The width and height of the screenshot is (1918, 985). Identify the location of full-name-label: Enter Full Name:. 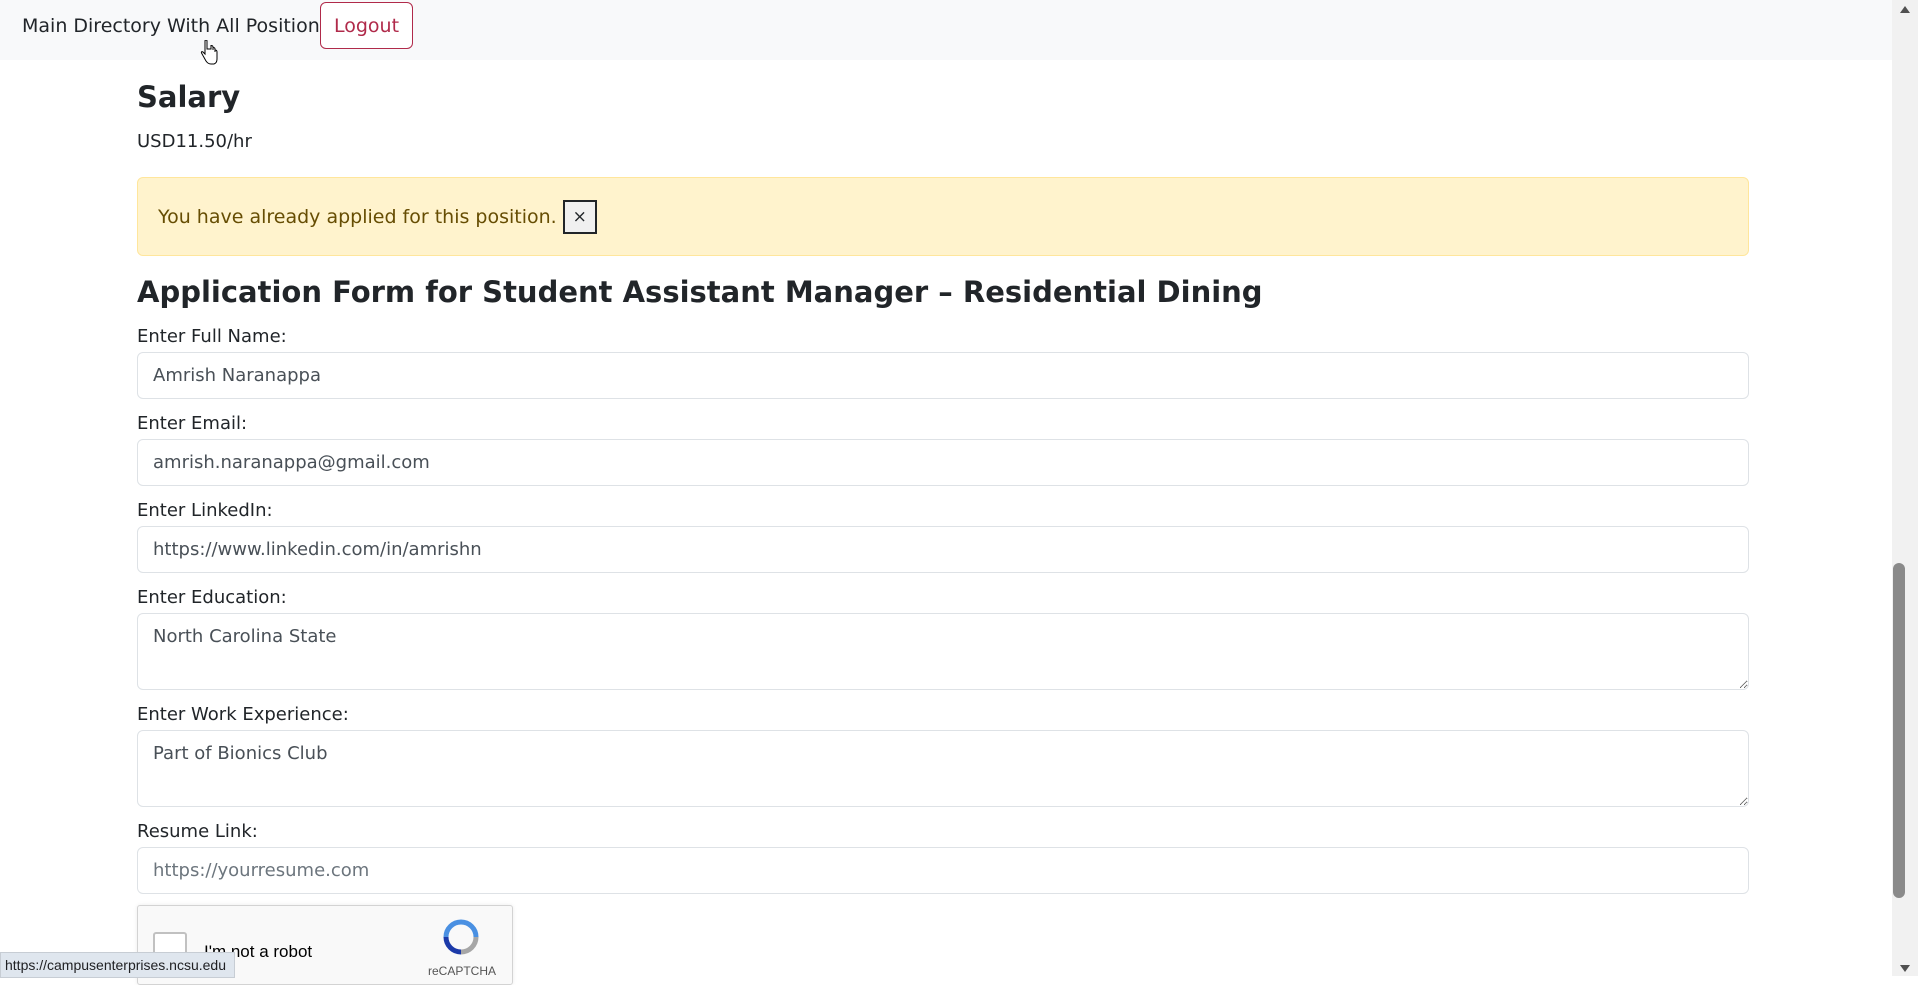
(212, 336).